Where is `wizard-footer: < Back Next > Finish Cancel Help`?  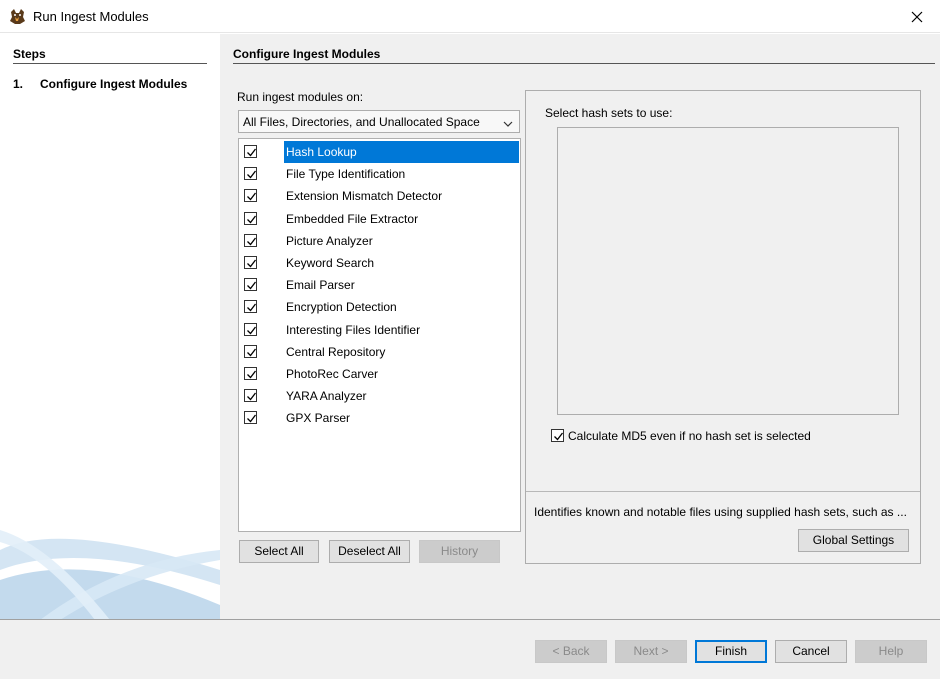 wizard-footer: < Back Next > Finish Cancel Help is located at coordinates (470, 649).